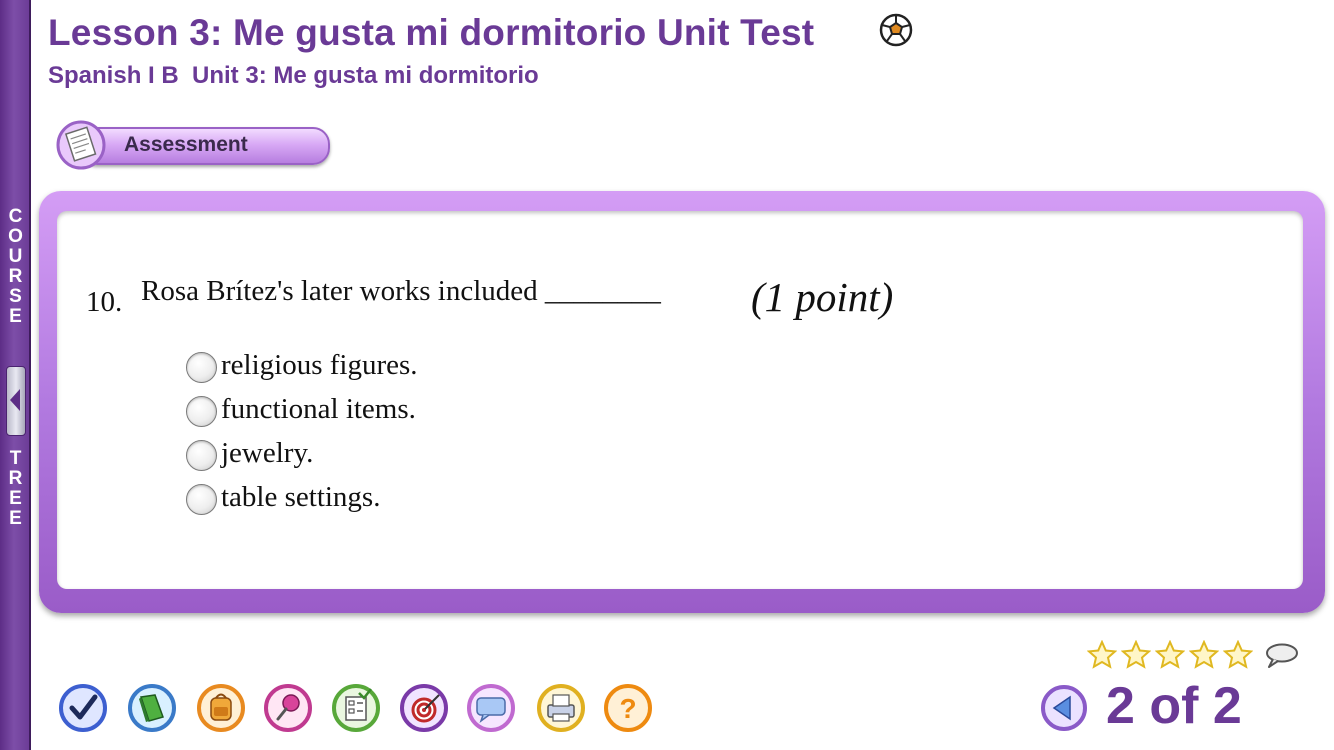  I want to click on sidebar-letter: T, so click(15, 458).